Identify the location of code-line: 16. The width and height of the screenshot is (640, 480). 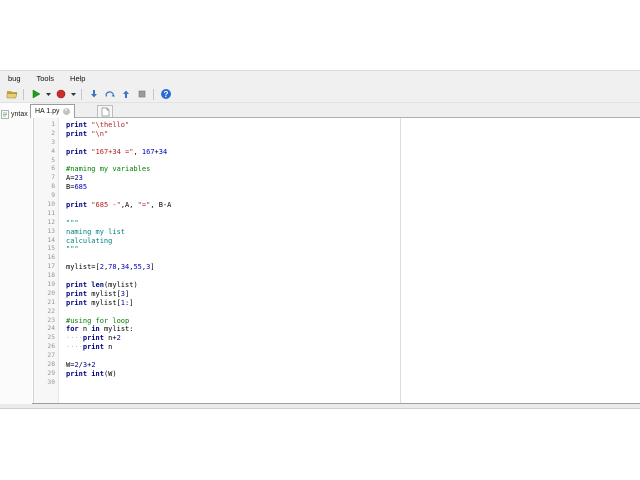
(337, 258).